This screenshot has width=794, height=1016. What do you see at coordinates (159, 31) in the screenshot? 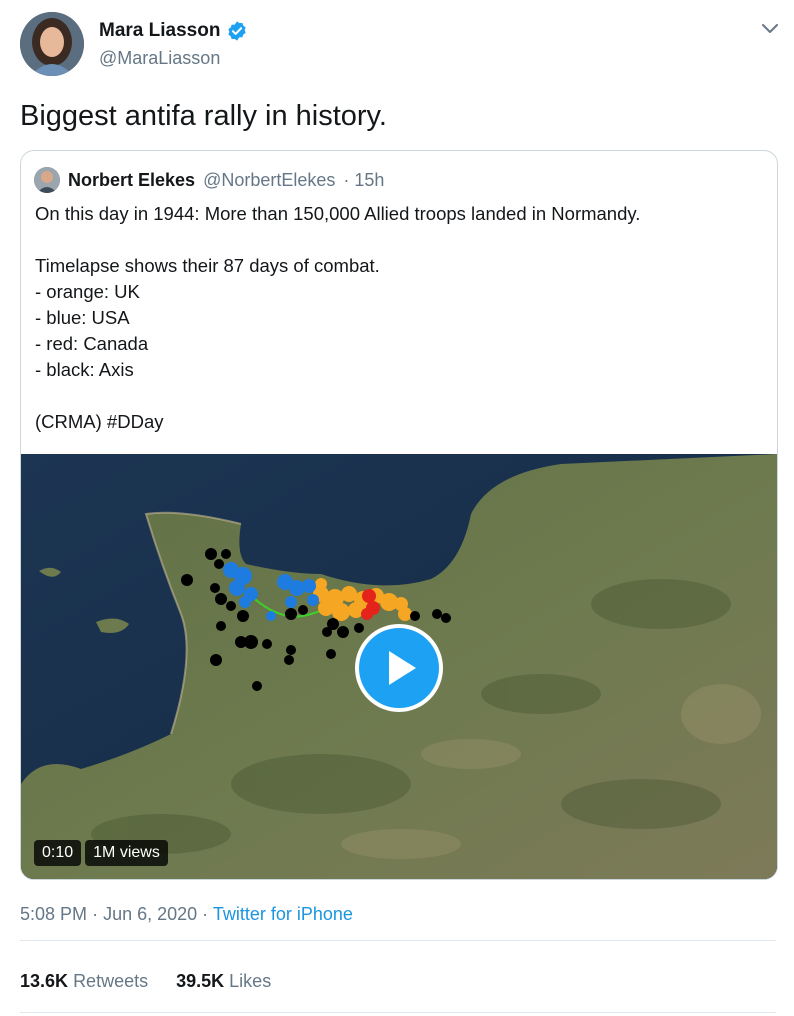
I see `author-name: Mara Liasson` at bounding box center [159, 31].